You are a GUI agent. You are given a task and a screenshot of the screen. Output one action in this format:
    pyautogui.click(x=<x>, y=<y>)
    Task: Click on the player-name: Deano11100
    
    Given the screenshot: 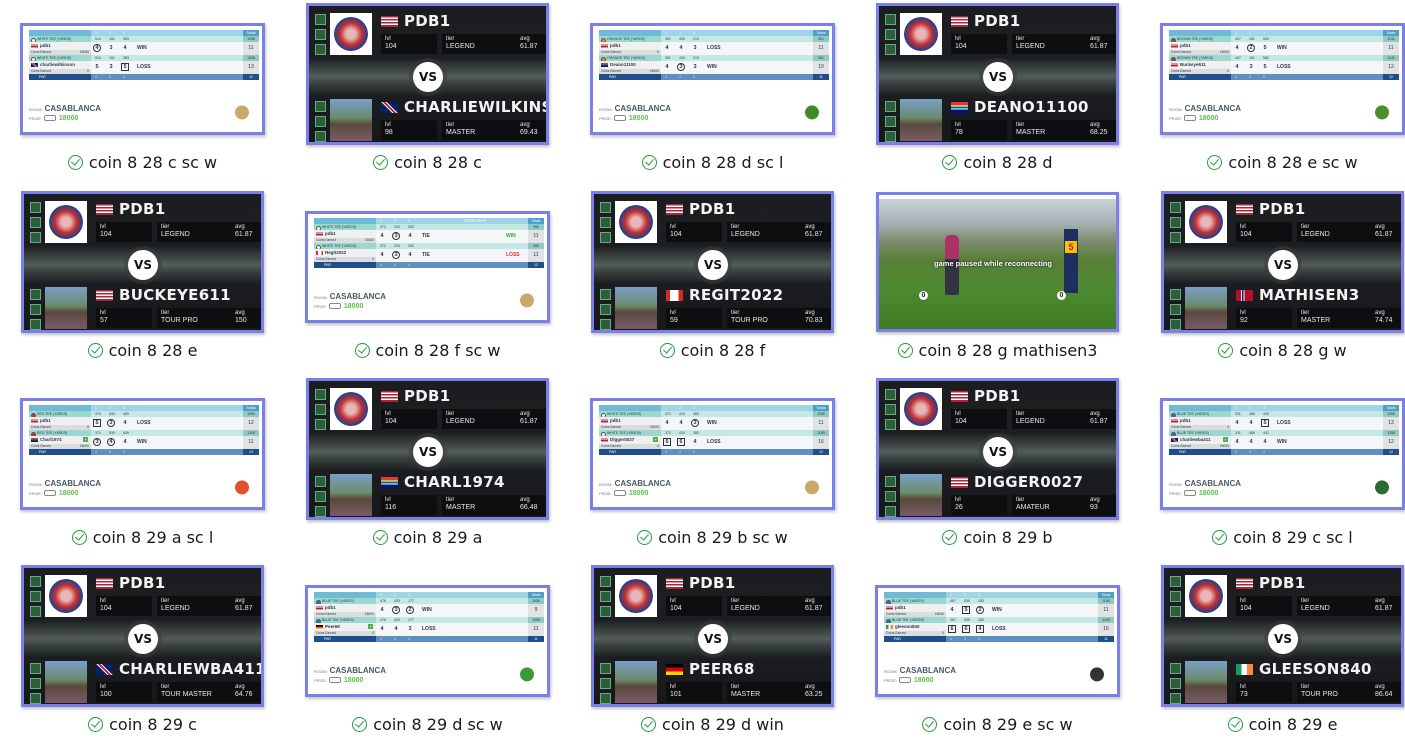 What is the action you would take?
    pyautogui.click(x=630, y=65)
    